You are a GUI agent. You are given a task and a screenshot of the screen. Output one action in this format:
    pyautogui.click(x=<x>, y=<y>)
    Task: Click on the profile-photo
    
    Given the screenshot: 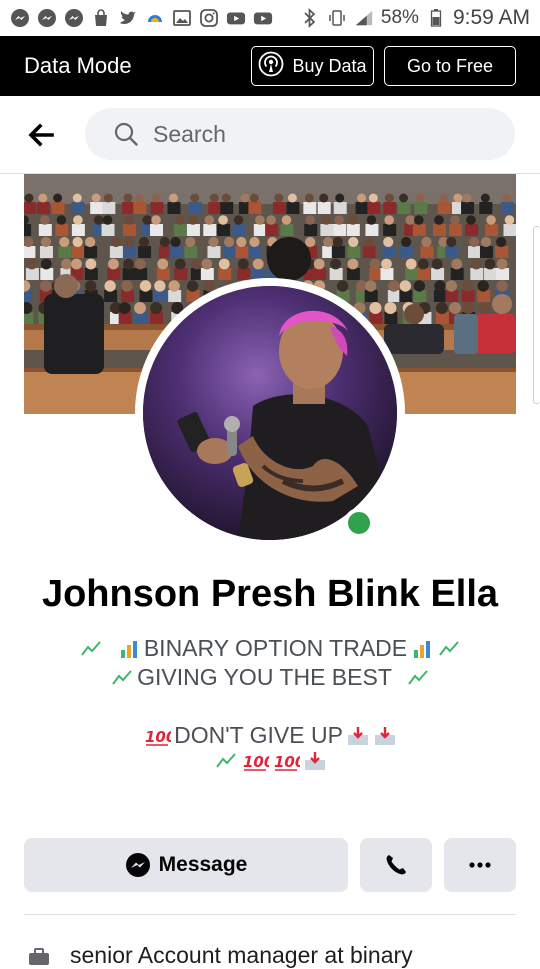 What is the action you would take?
    pyautogui.click(x=270, y=413)
    